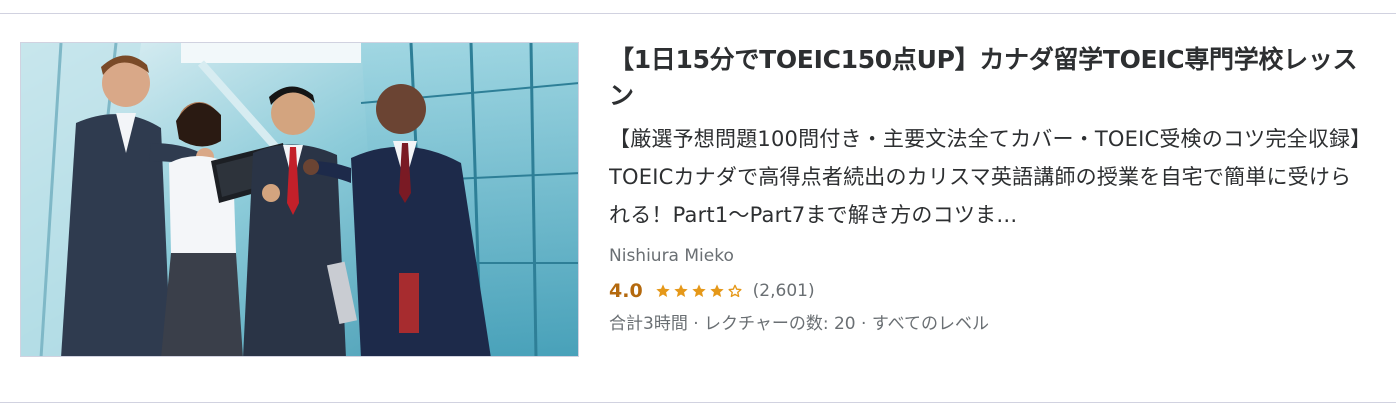 This screenshot has height=416, width=1396. Describe the element at coordinates (698, 402) in the screenshot. I see `divider-bottom` at that location.